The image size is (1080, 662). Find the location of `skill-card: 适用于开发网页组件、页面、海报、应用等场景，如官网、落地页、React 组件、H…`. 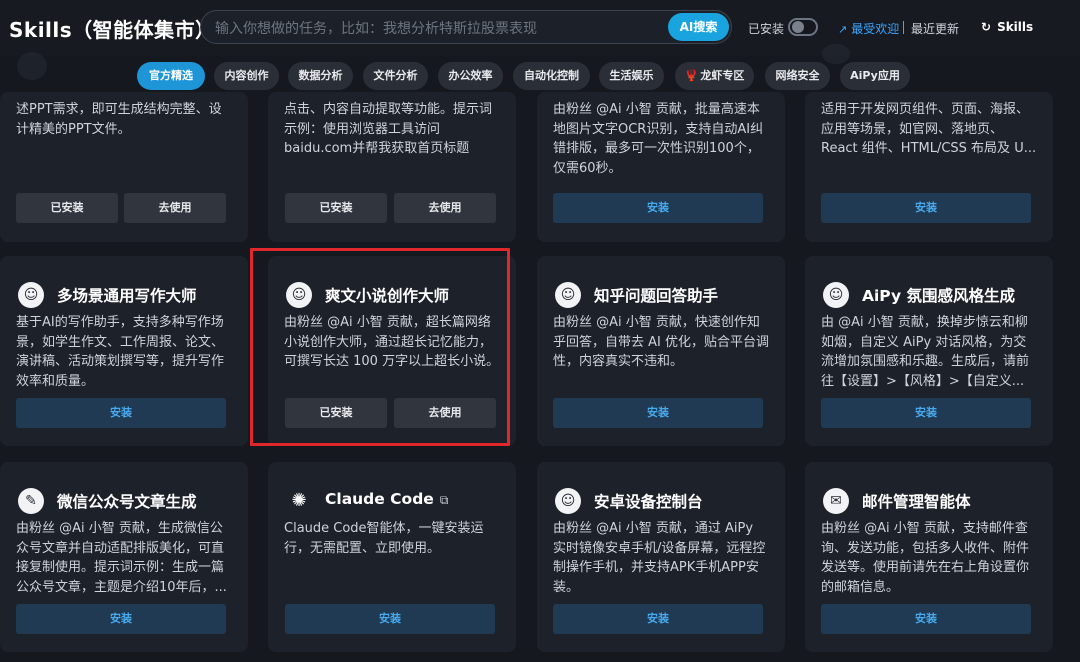

skill-card: 适用于开发网页组件、页面、海报、应用等场景，如官网、落地页、React 组件、H… is located at coordinates (929, 167).